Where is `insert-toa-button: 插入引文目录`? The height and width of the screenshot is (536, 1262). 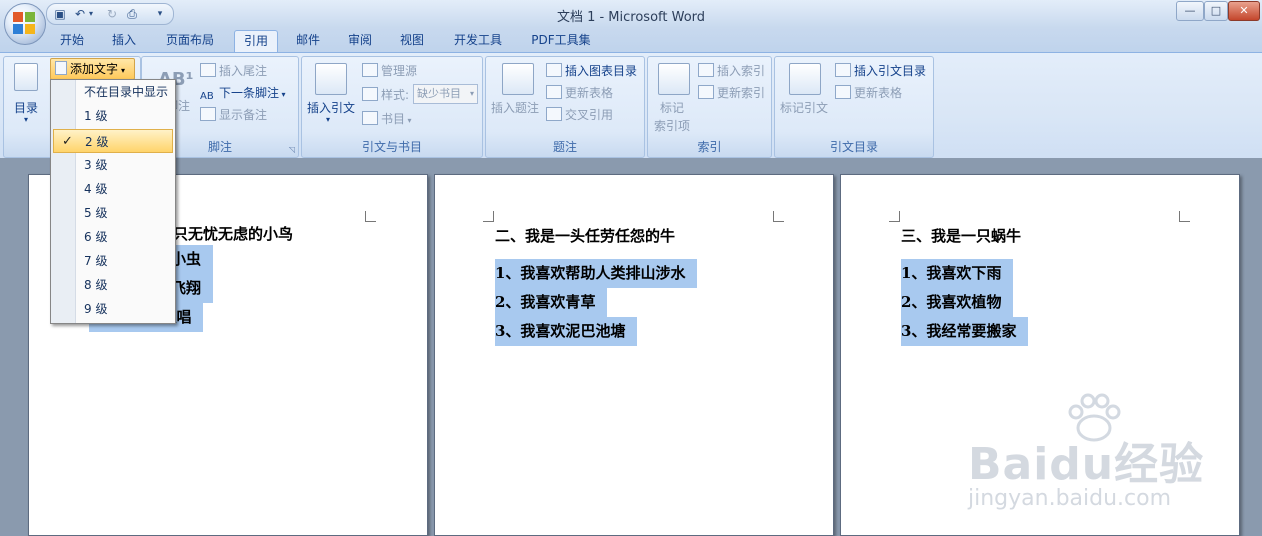 insert-toa-button: 插入引文目录 is located at coordinates (880, 70).